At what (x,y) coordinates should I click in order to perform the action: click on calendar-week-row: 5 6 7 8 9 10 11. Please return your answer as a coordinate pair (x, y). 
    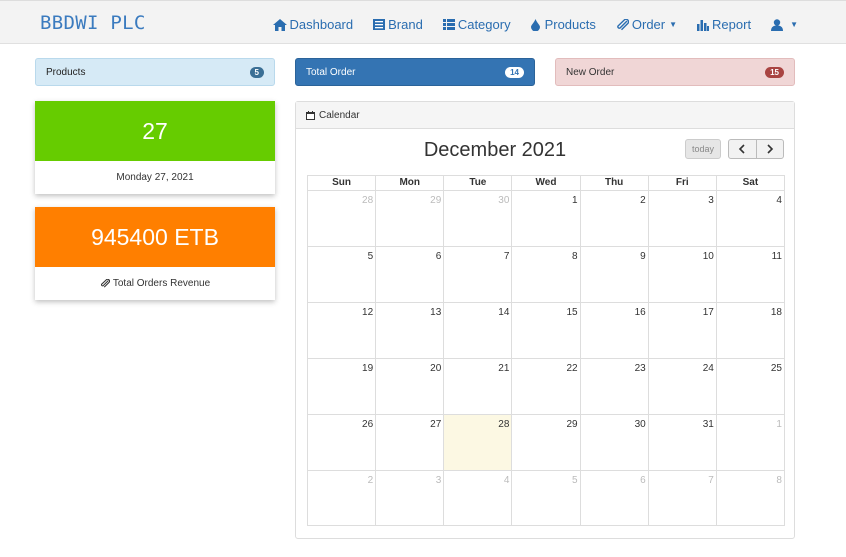
    Looking at the image, I should click on (546, 274).